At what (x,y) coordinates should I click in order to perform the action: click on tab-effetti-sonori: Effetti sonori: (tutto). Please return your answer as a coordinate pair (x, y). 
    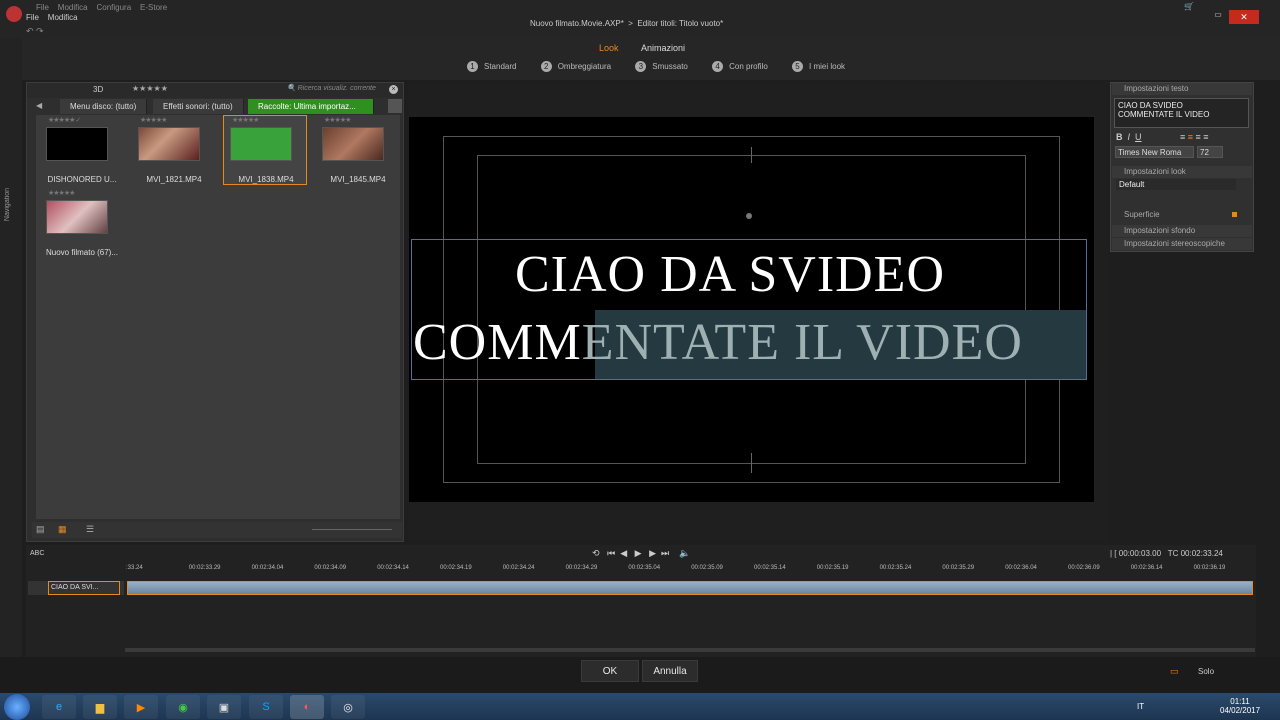
    Looking at the image, I should click on (198, 106).